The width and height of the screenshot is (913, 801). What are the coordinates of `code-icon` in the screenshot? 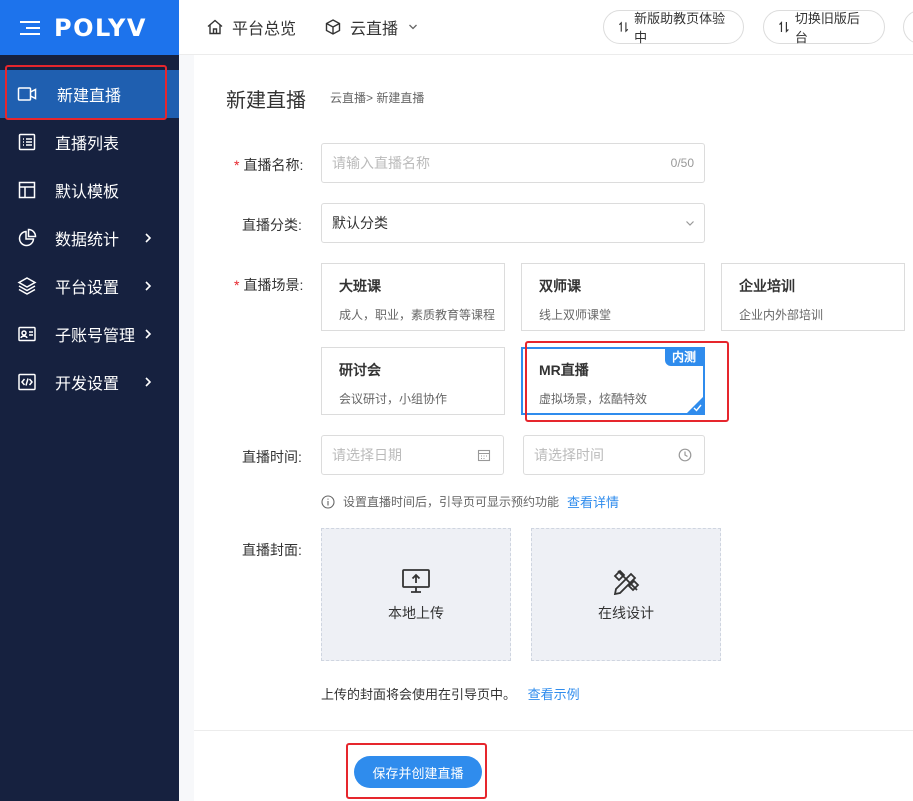 It's located at (27, 382).